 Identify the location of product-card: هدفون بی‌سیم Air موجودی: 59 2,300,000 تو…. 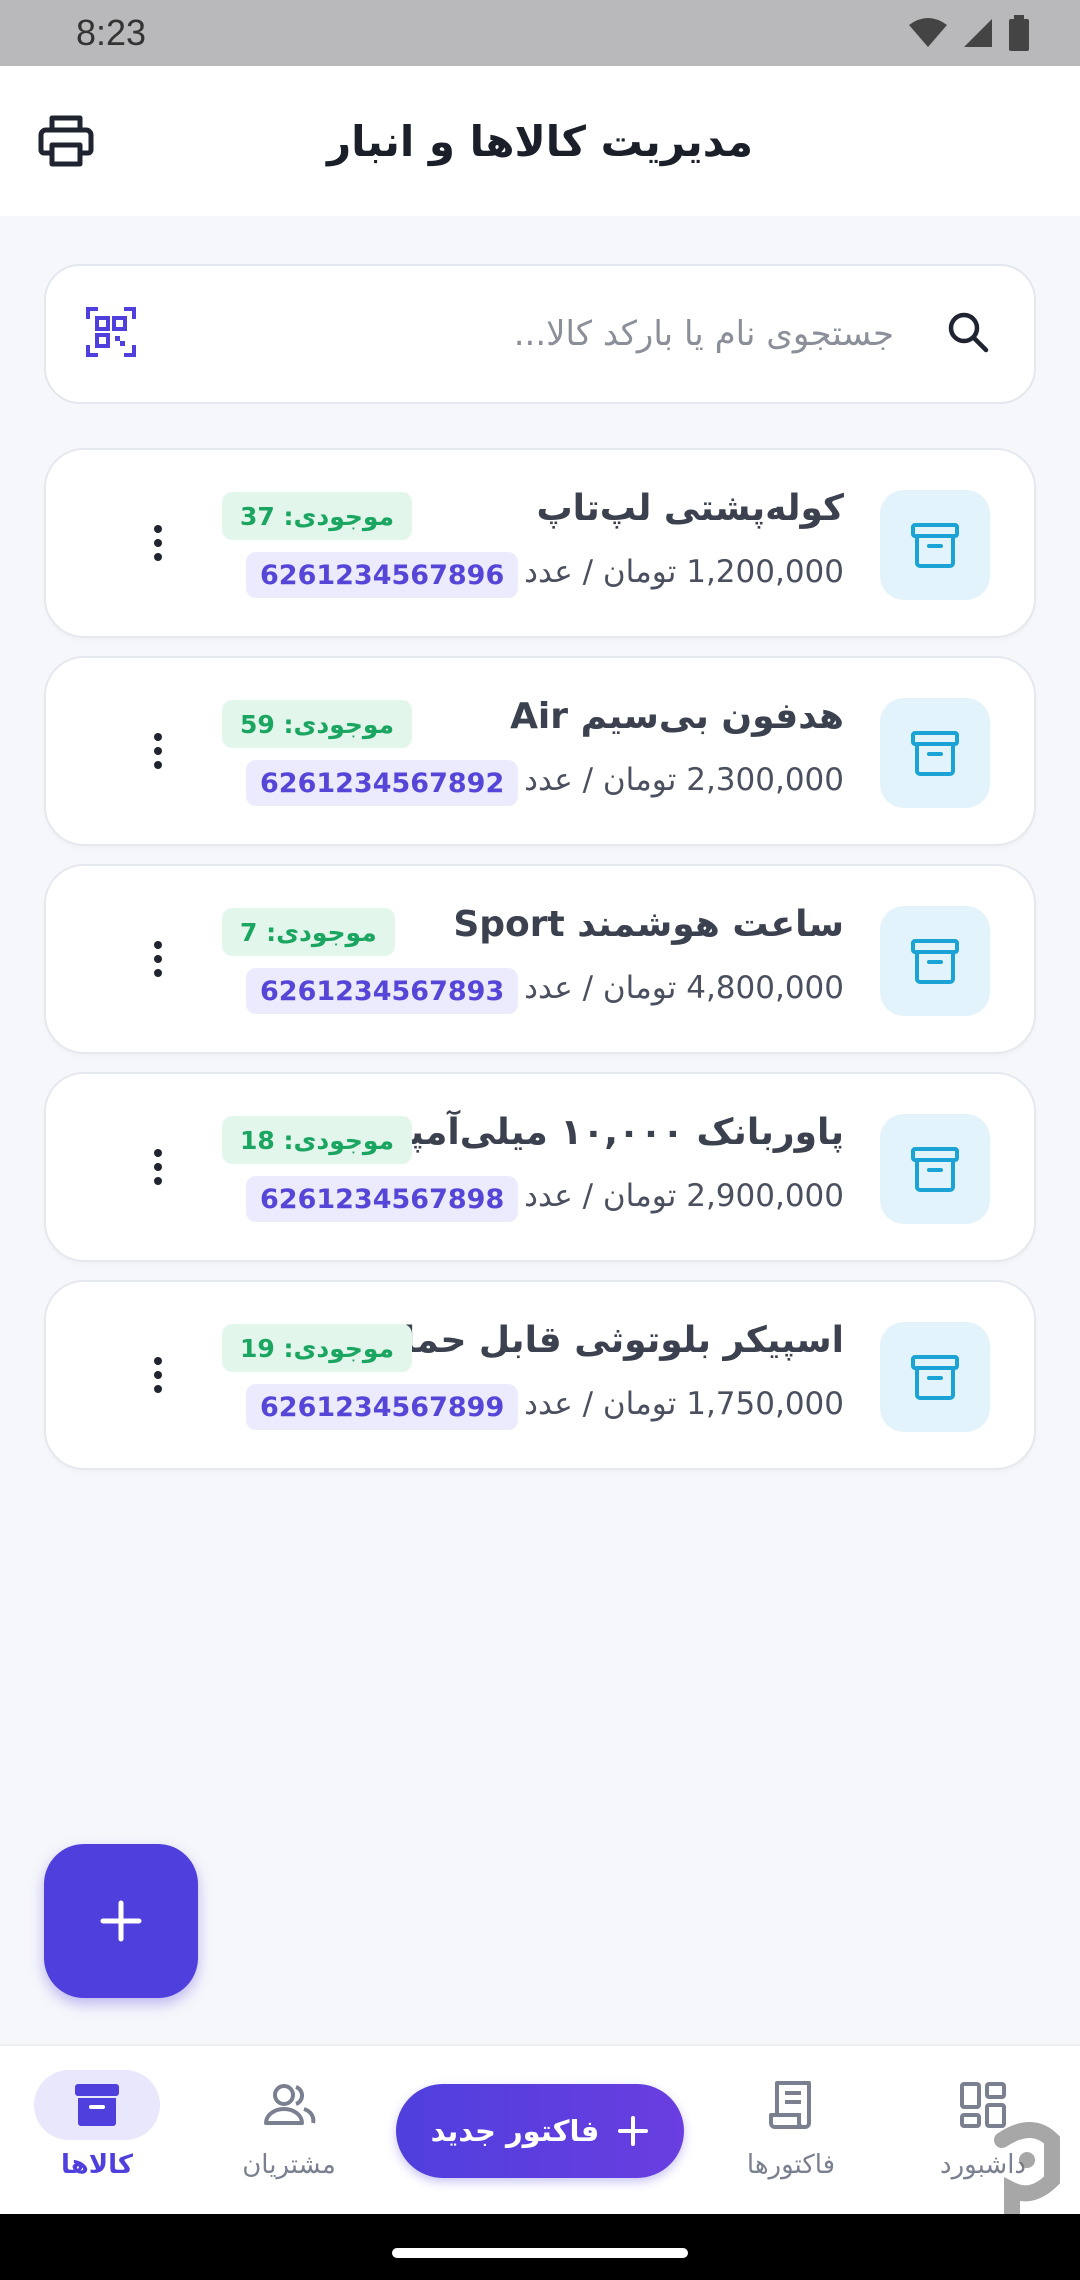
(540, 751).